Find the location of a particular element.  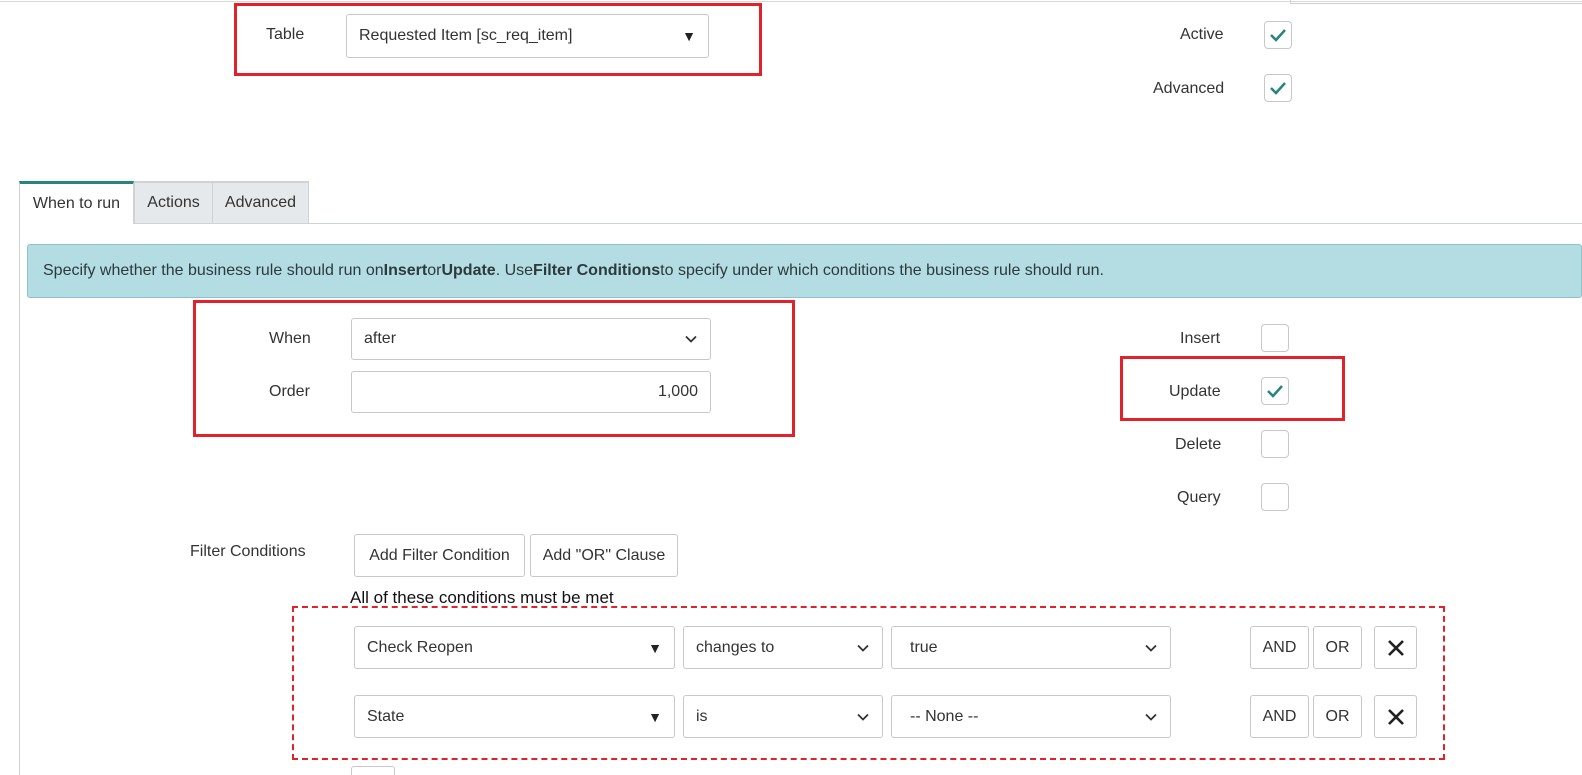

when-select-value: after is located at coordinates (380, 338).